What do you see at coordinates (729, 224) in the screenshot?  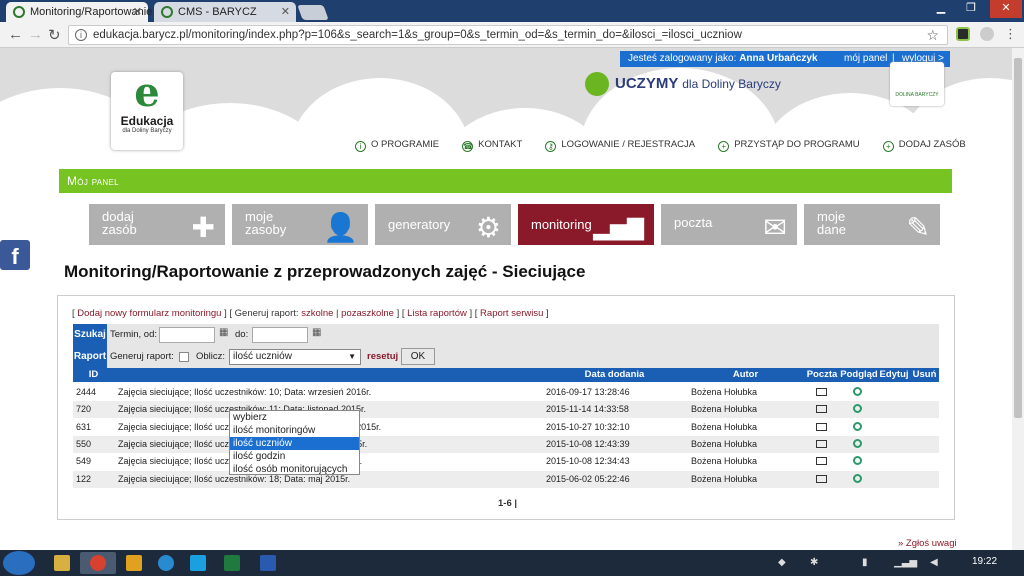 I see `tile-poczta: poczta ✉` at bounding box center [729, 224].